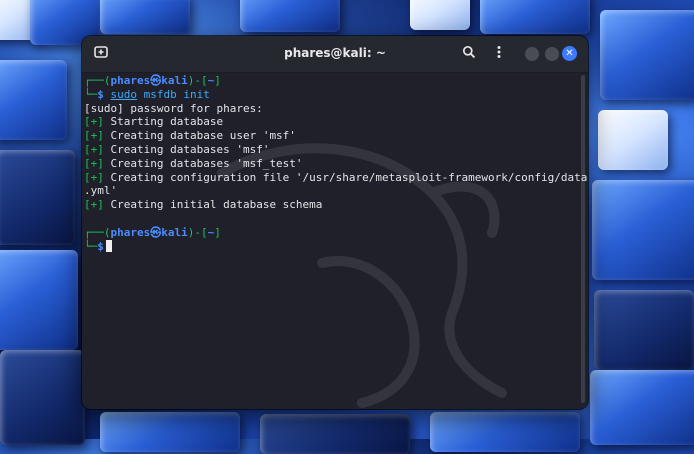  I want to click on output-line: [+] Creating initial database schema, so click(203, 205).